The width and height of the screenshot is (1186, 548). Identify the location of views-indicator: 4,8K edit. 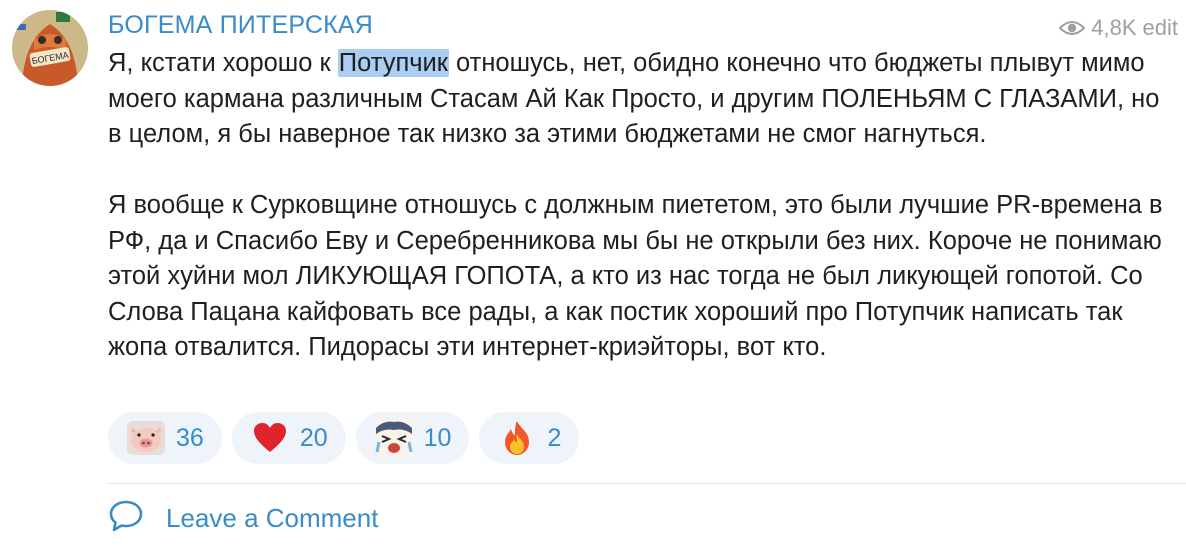
(1118, 28).